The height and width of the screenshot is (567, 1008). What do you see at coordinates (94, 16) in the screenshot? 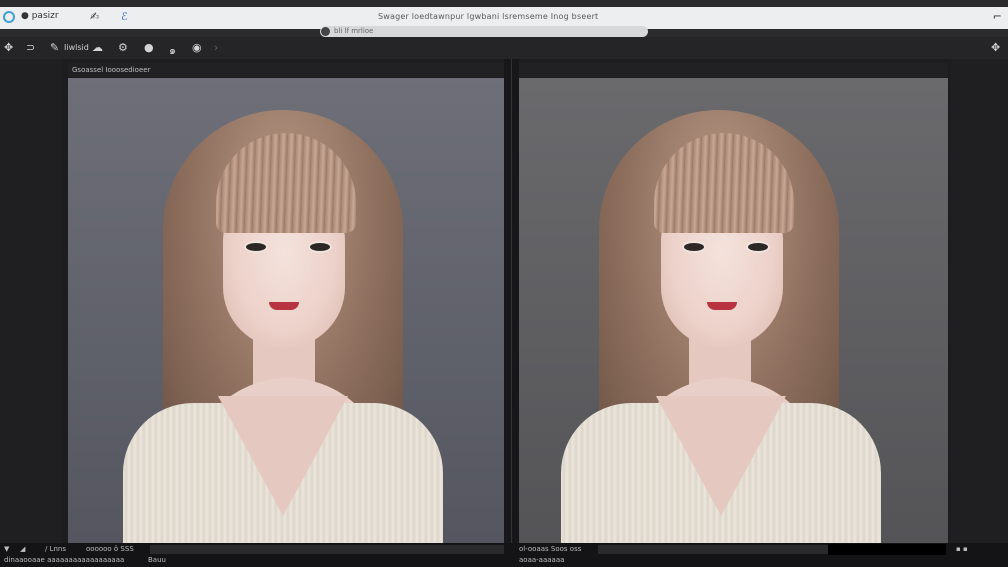
I see `pen-tool-icon: ✍` at bounding box center [94, 16].